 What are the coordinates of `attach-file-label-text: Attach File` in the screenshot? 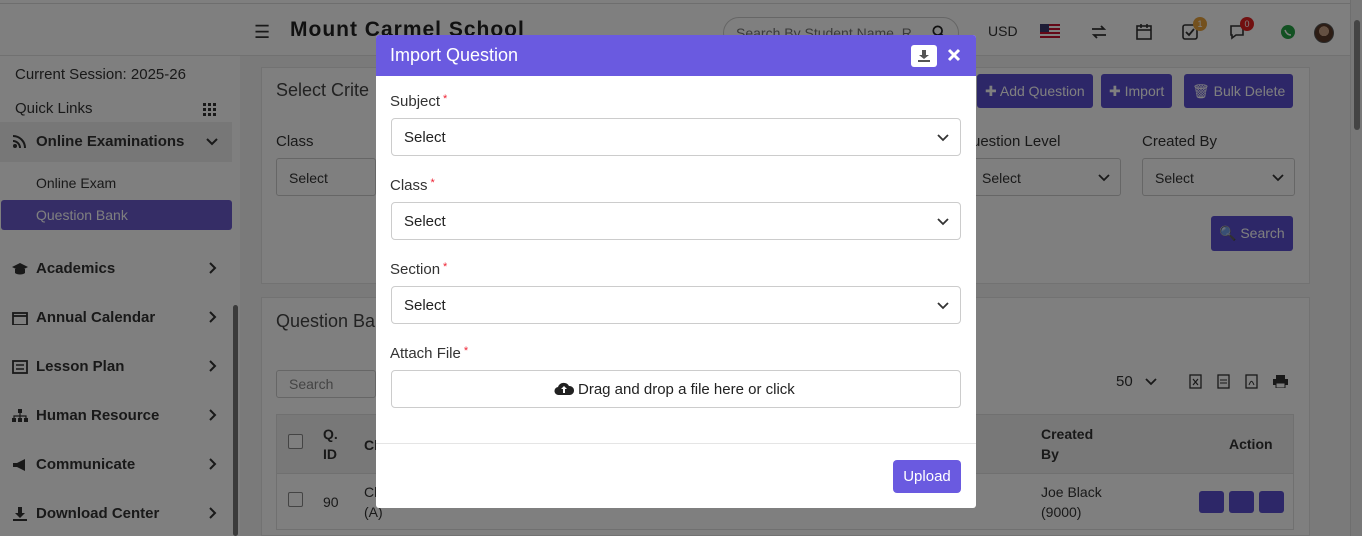 It's located at (425, 353).